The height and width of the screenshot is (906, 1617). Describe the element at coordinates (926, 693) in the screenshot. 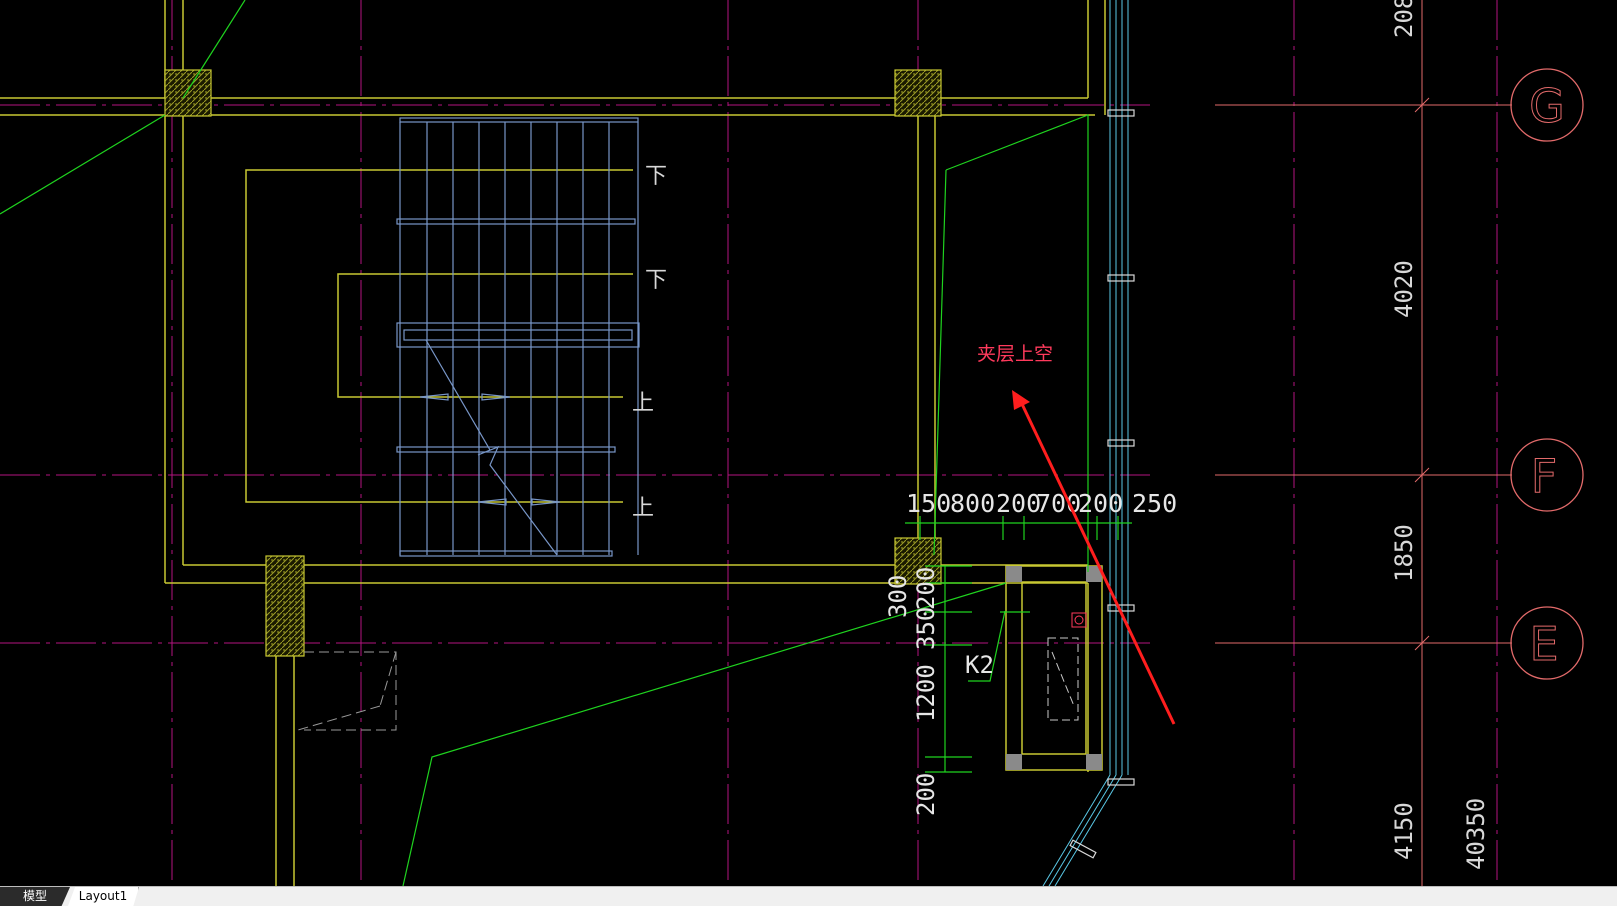

I see `dimension-text: 1200` at that location.